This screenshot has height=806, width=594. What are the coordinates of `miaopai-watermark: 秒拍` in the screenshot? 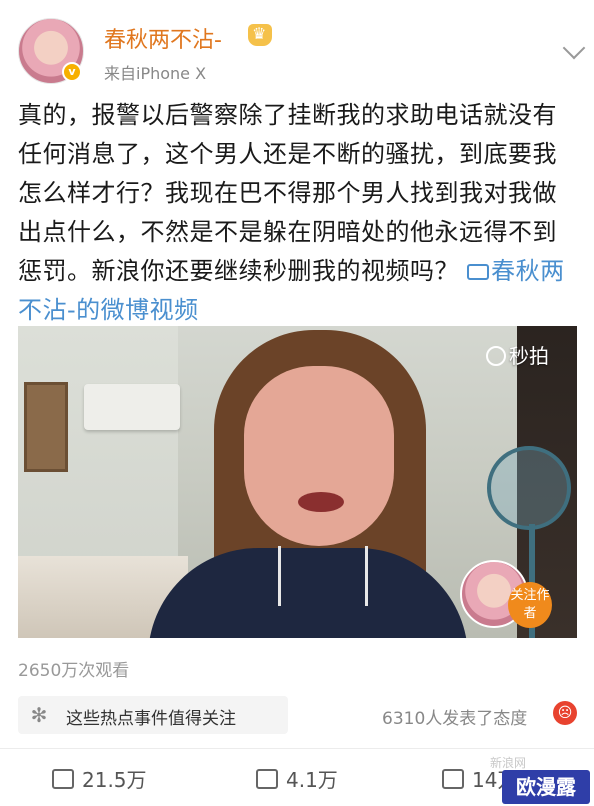 It's located at (517, 354).